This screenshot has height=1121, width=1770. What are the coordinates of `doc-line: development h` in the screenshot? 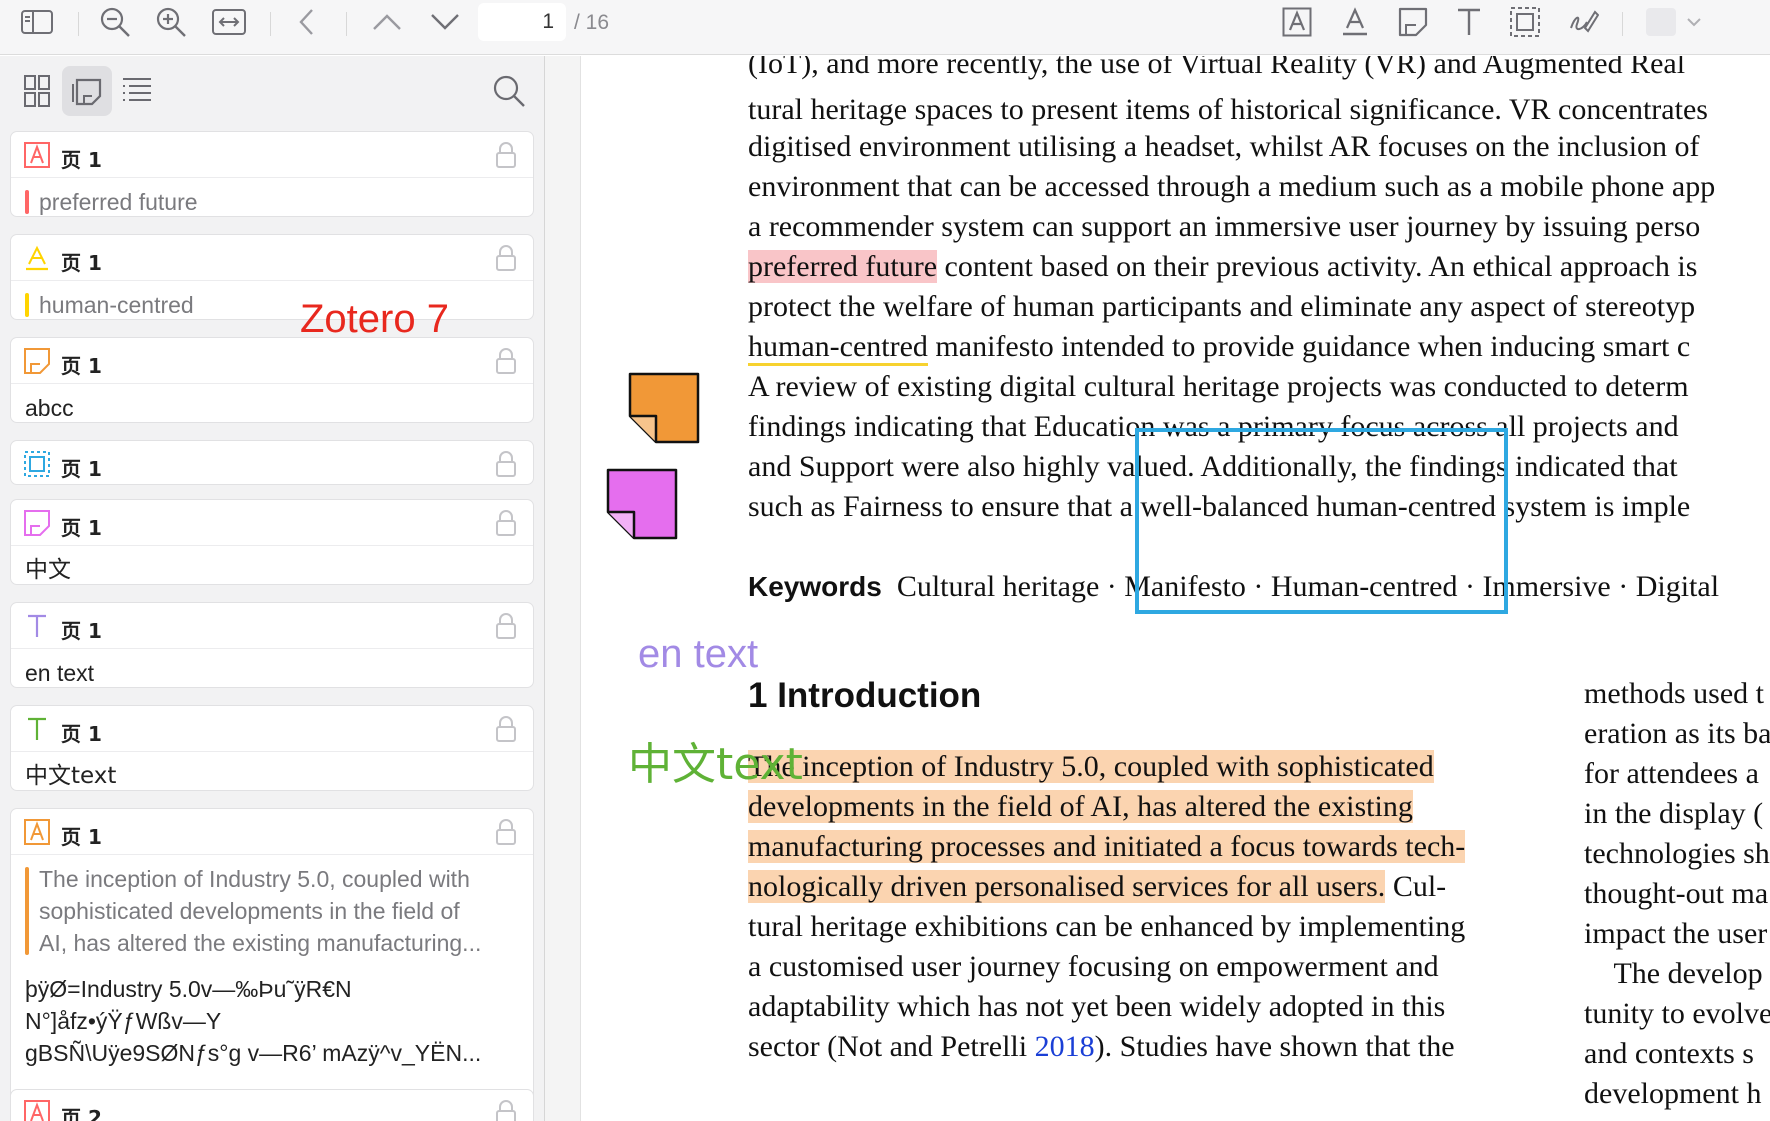 It's located at (1673, 1093).